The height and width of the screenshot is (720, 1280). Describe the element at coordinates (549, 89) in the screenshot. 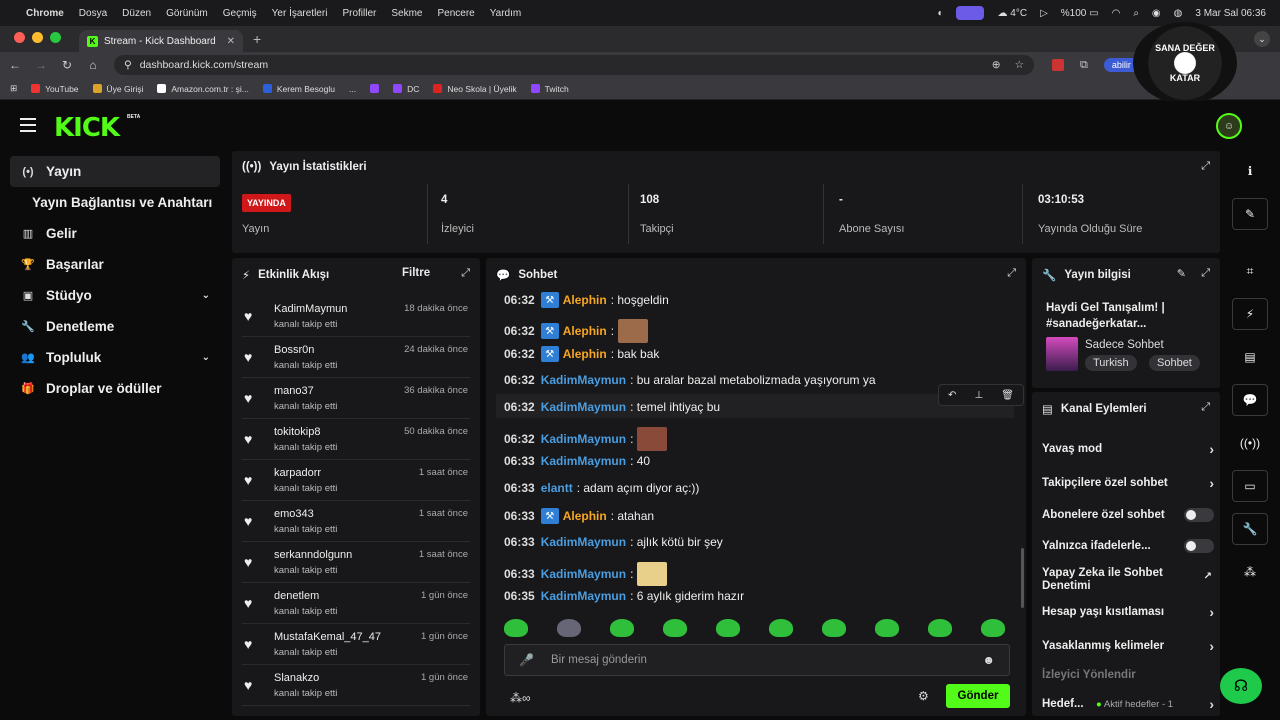

I see `bookmark-twitch: Twitch` at that location.